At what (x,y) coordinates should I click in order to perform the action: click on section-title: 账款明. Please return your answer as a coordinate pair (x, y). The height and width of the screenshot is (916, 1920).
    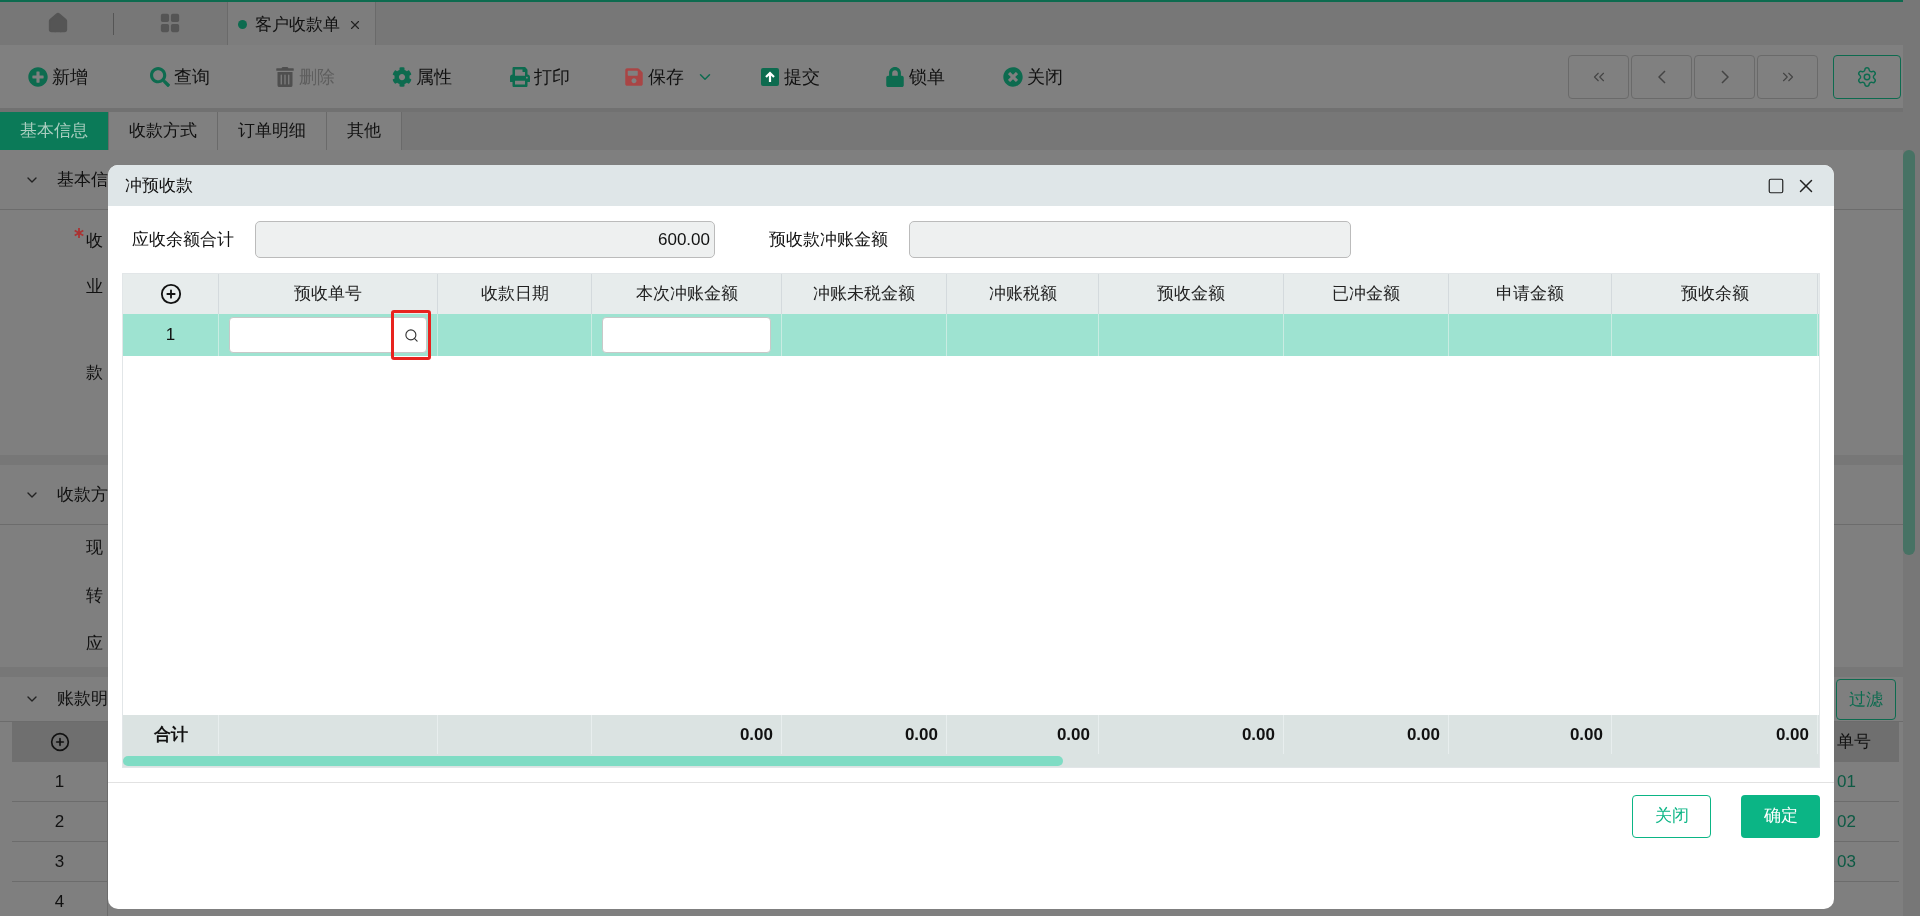
    Looking at the image, I should click on (82, 699).